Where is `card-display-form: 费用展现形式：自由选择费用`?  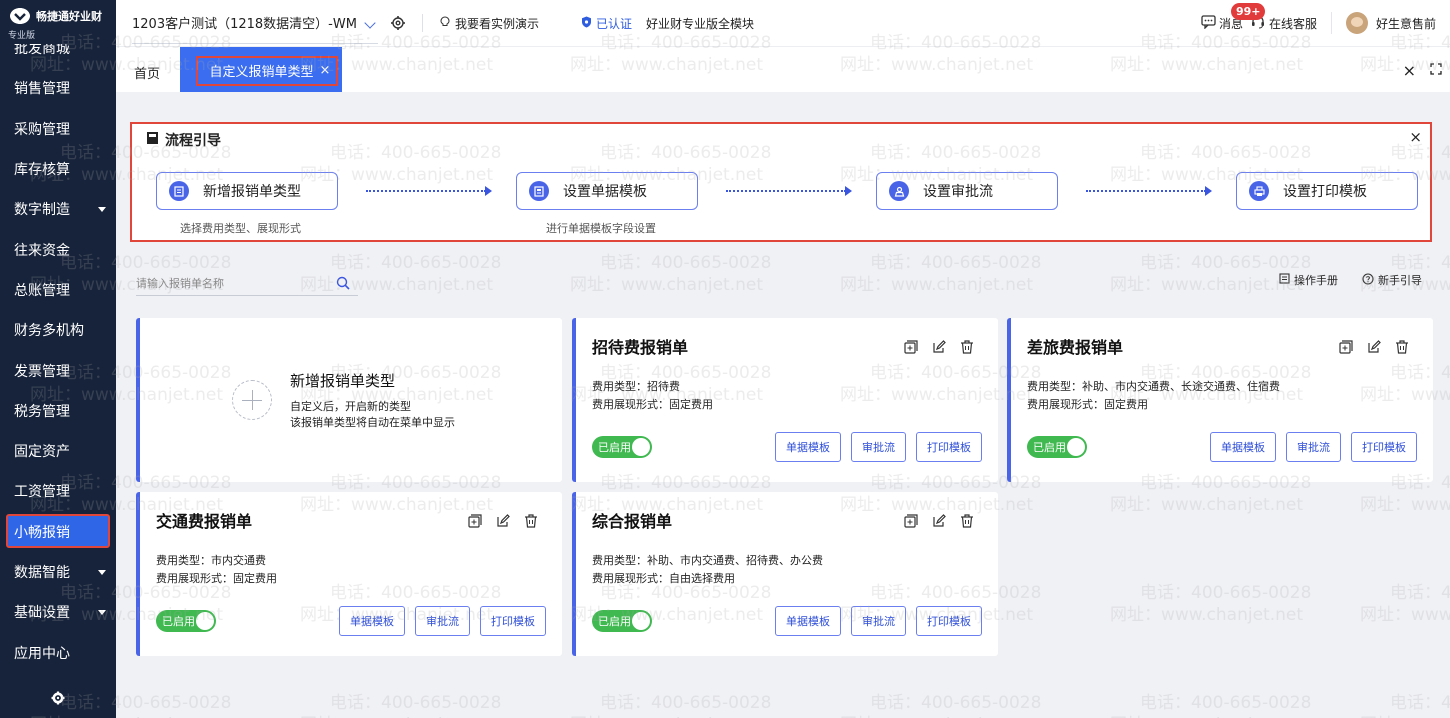
card-display-form: 费用展现形式：自由选择费用 is located at coordinates (663, 578).